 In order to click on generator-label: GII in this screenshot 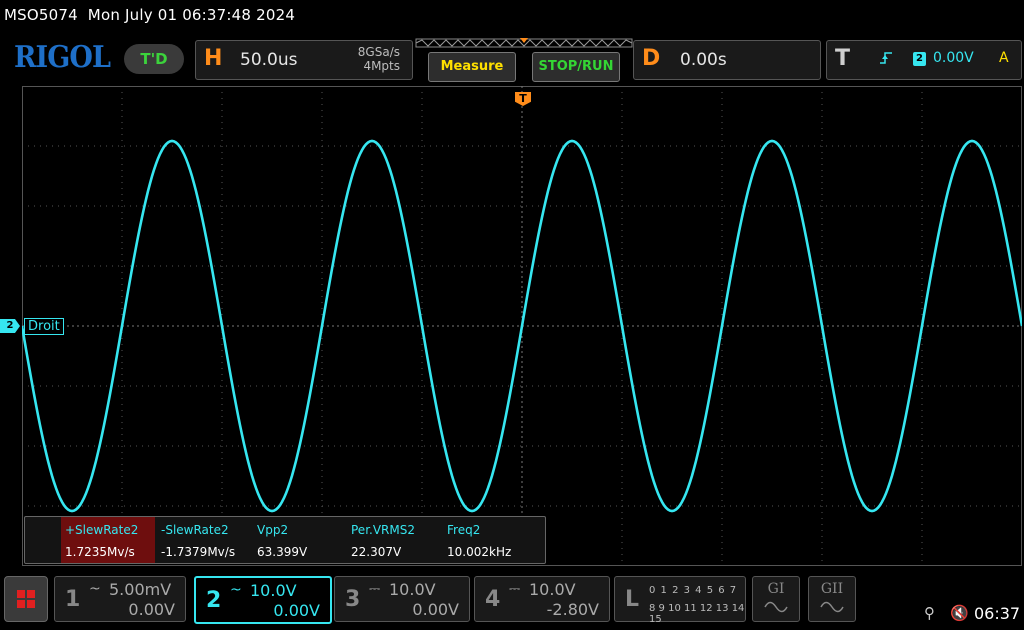, I will do `click(832, 589)`.